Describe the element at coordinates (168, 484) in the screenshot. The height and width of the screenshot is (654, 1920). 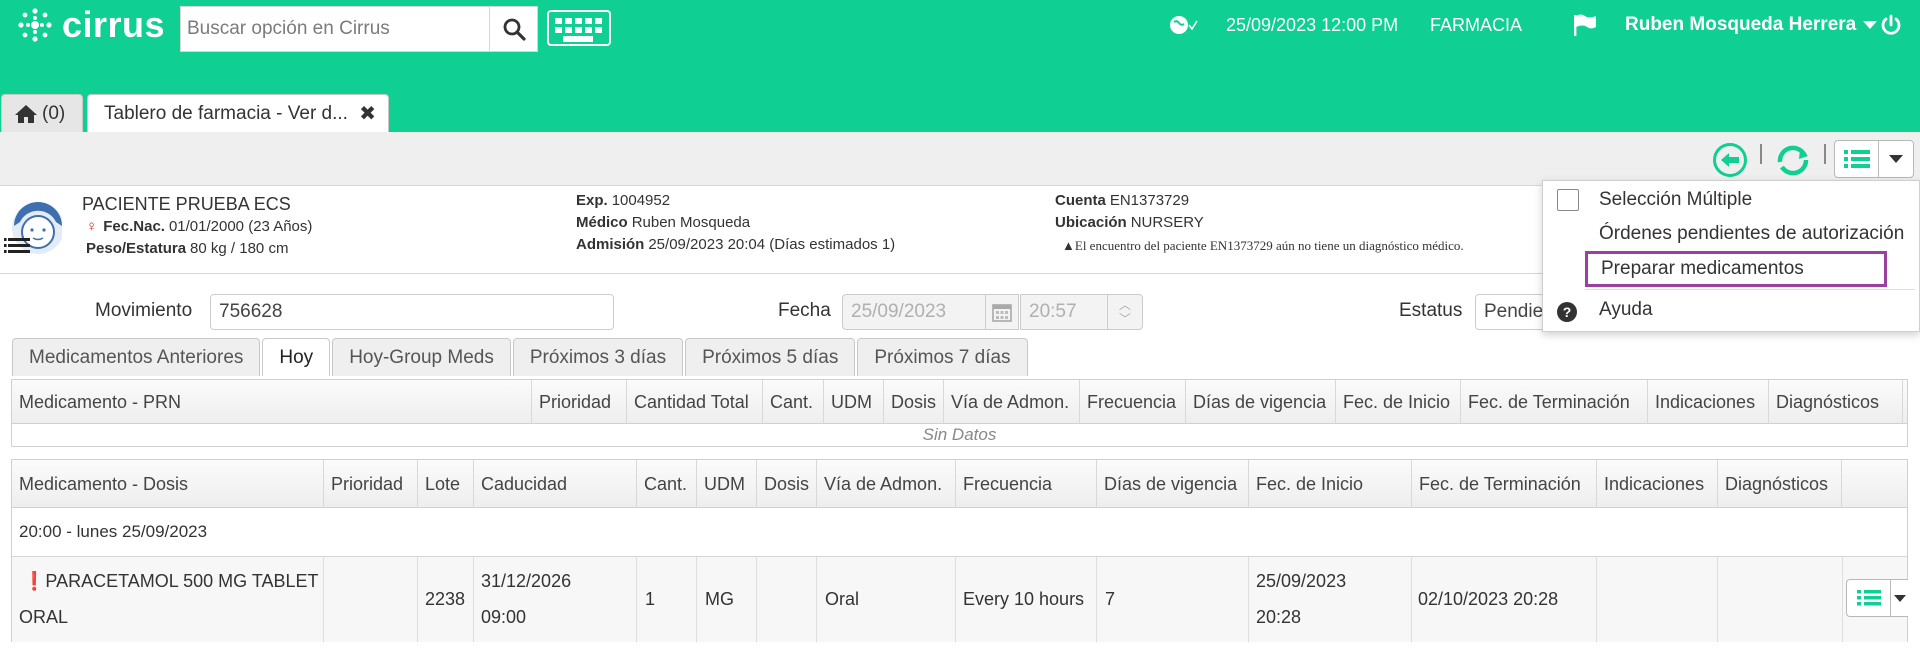
I see `dose-col-medicamento: Medicamento - Dosis` at that location.